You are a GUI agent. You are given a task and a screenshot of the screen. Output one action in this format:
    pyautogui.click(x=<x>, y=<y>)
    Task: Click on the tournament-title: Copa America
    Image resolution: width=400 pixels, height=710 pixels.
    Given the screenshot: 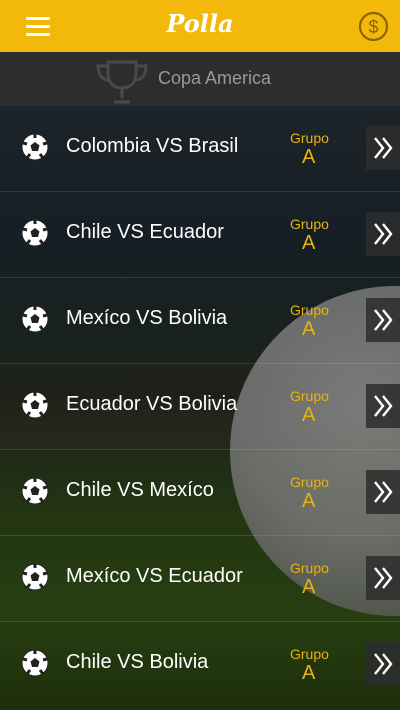 What is the action you would take?
    pyautogui.click(x=215, y=78)
    